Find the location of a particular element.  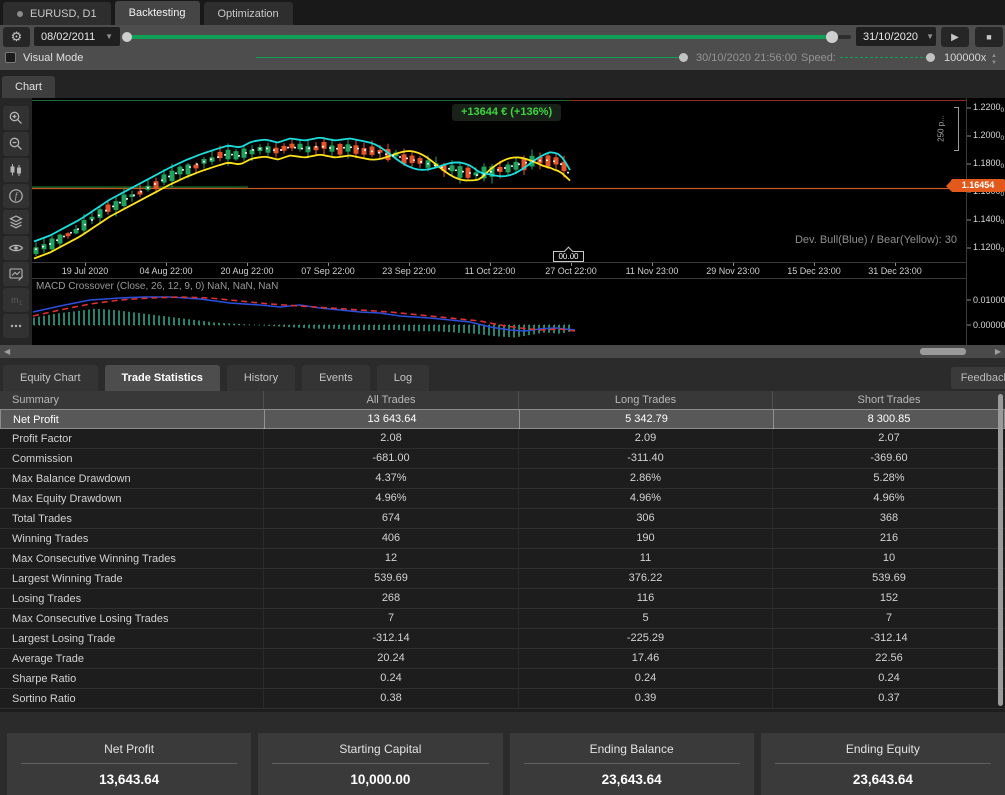

price-tick-mark is located at coordinates (969, 164).